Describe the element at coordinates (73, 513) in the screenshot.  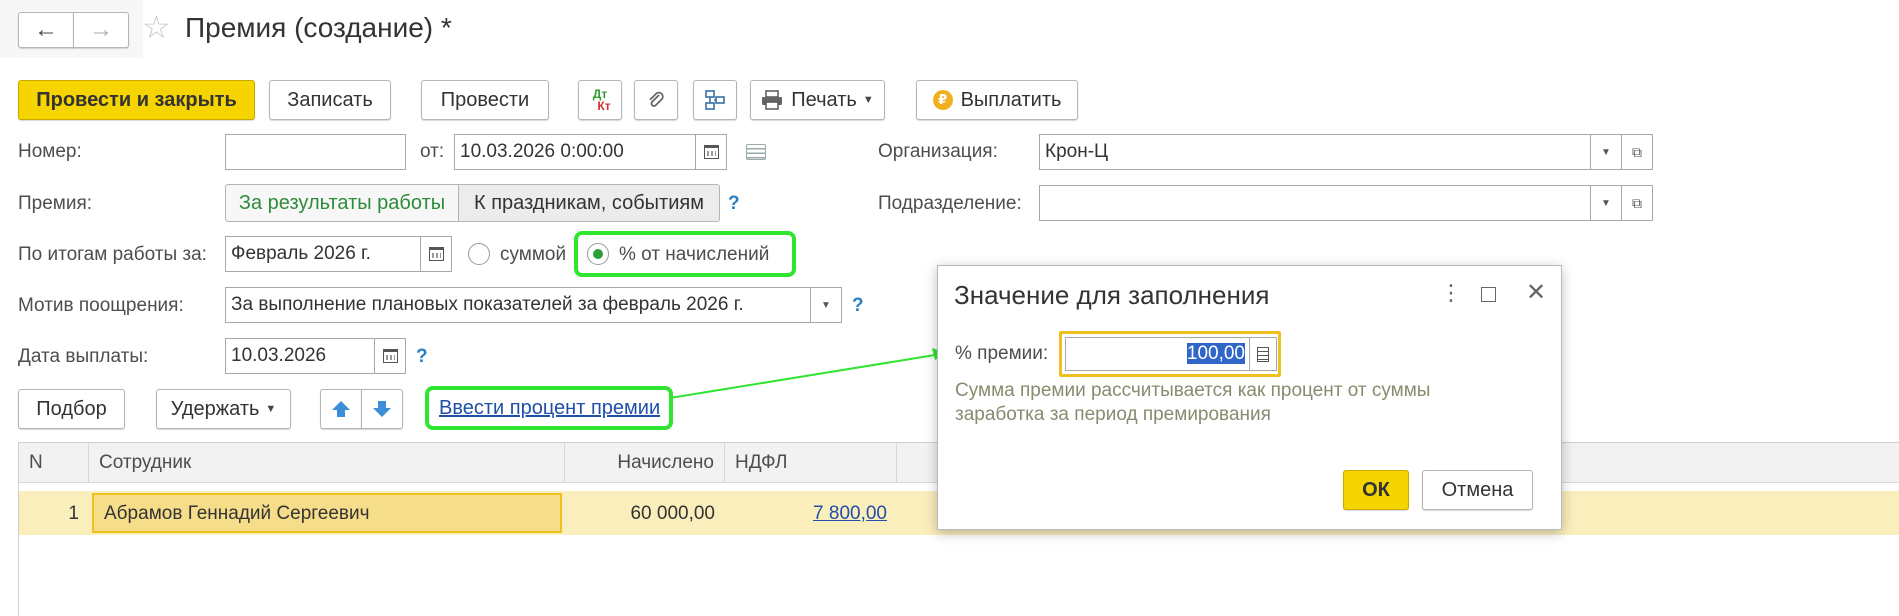
I see `row-number: 1` at that location.